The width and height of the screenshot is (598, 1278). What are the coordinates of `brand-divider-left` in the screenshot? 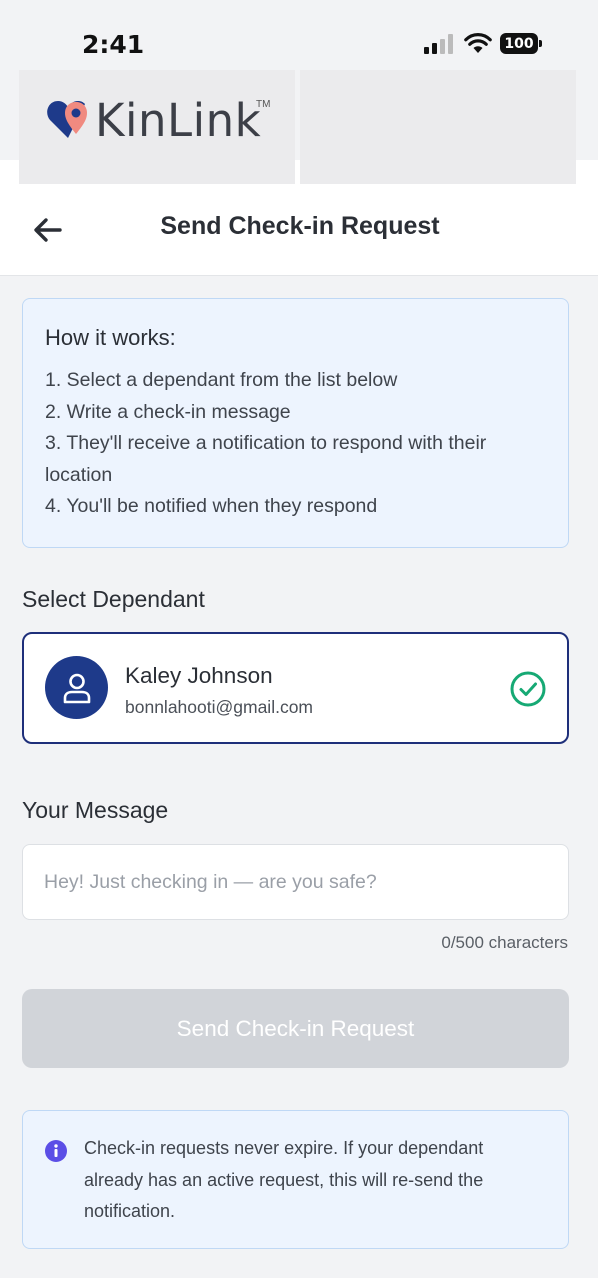 It's located at (9, 172).